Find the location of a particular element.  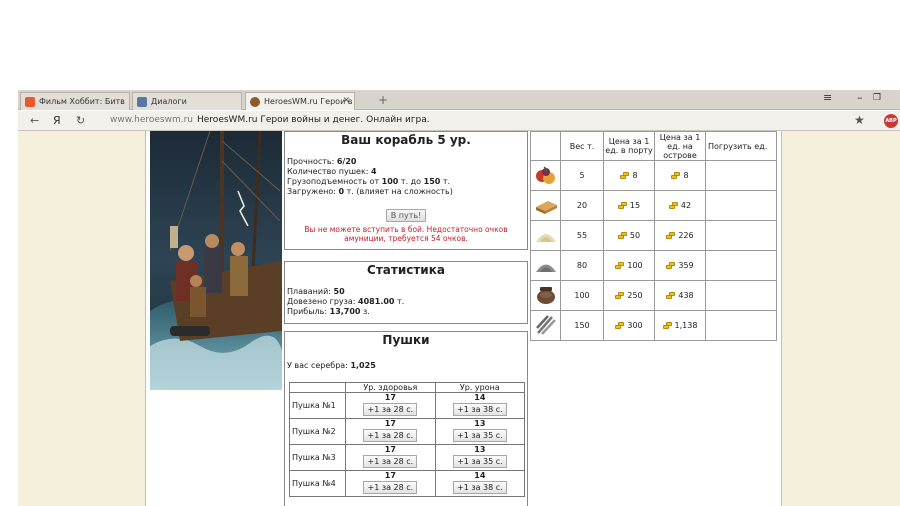

table-row: 100 250 438 is located at coordinates (653, 295).